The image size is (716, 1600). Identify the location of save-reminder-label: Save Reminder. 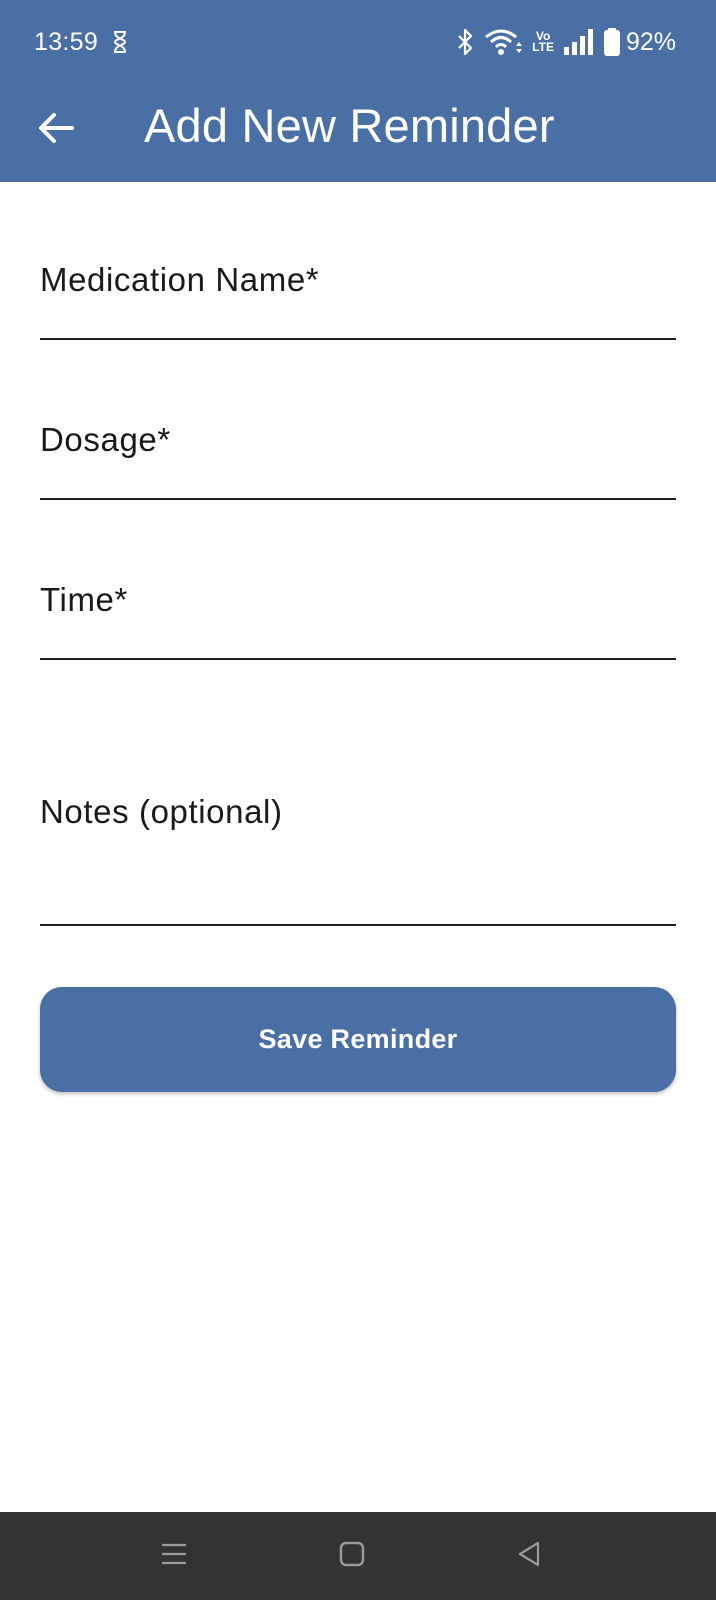
(358, 1039).